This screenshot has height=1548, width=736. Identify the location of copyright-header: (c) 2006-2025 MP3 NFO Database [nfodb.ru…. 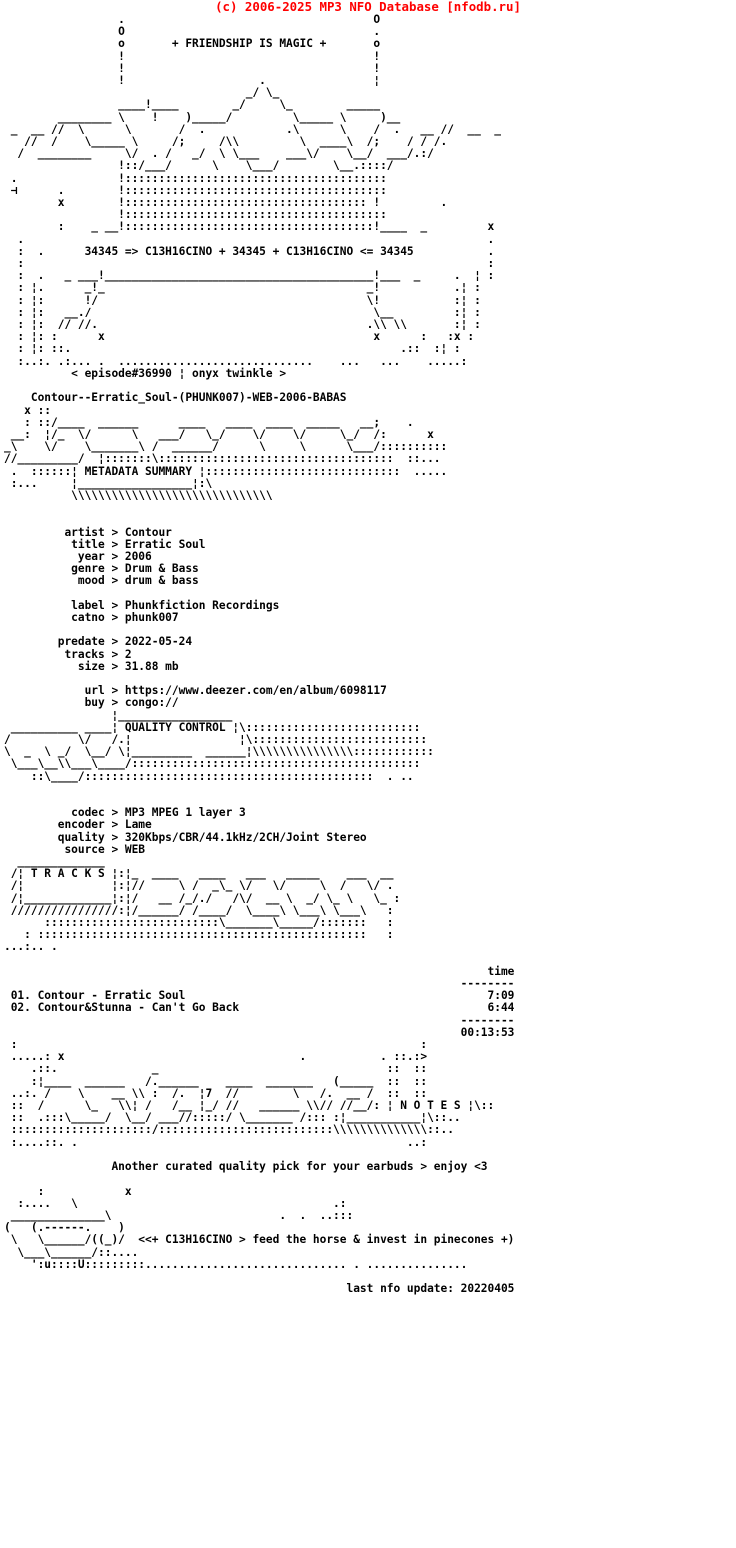
(368, 7).